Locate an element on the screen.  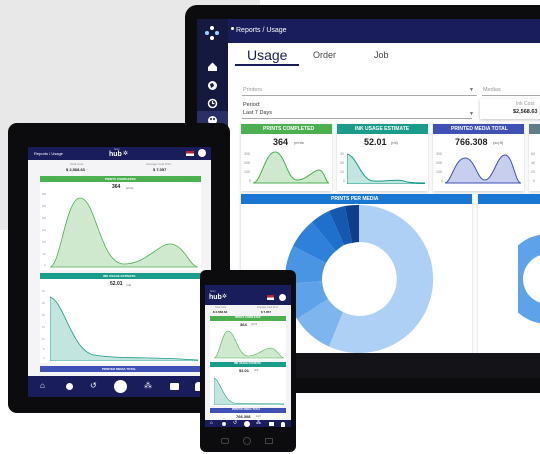
medias-select: Medias is located at coordinates (492, 90).